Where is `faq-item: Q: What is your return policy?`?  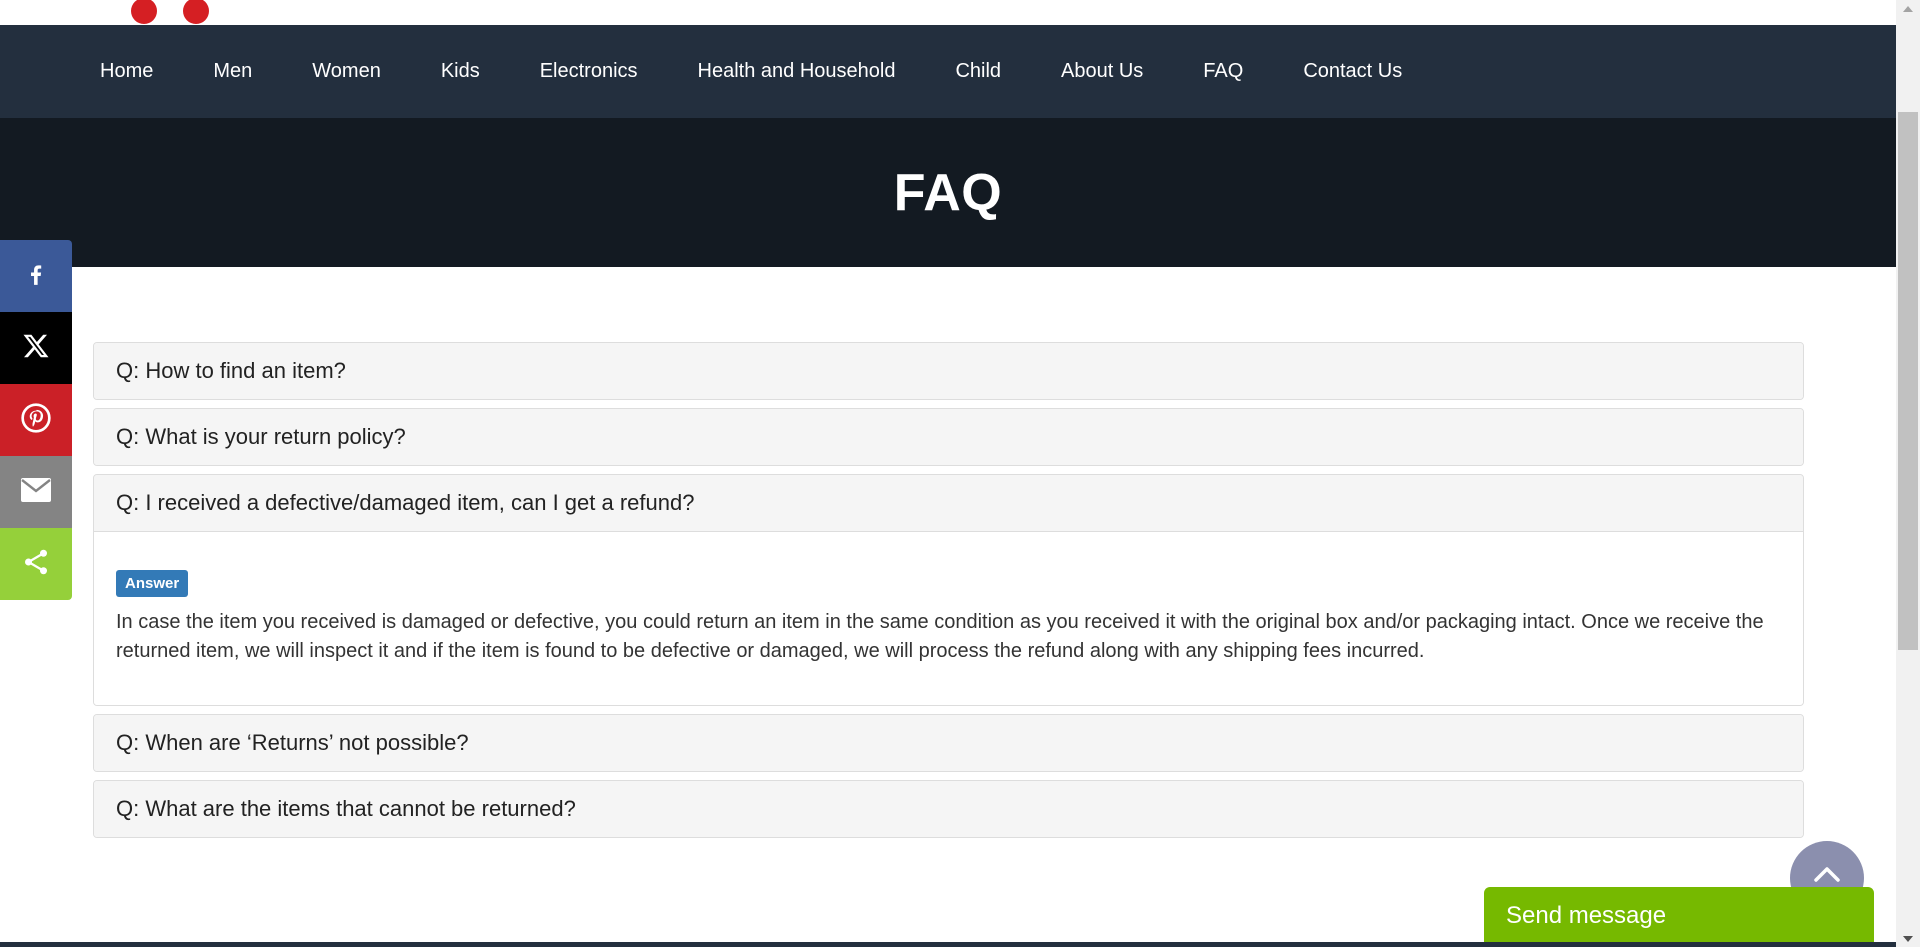
faq-item: Q: What is your return policy? is located at coordinates (948, 437).